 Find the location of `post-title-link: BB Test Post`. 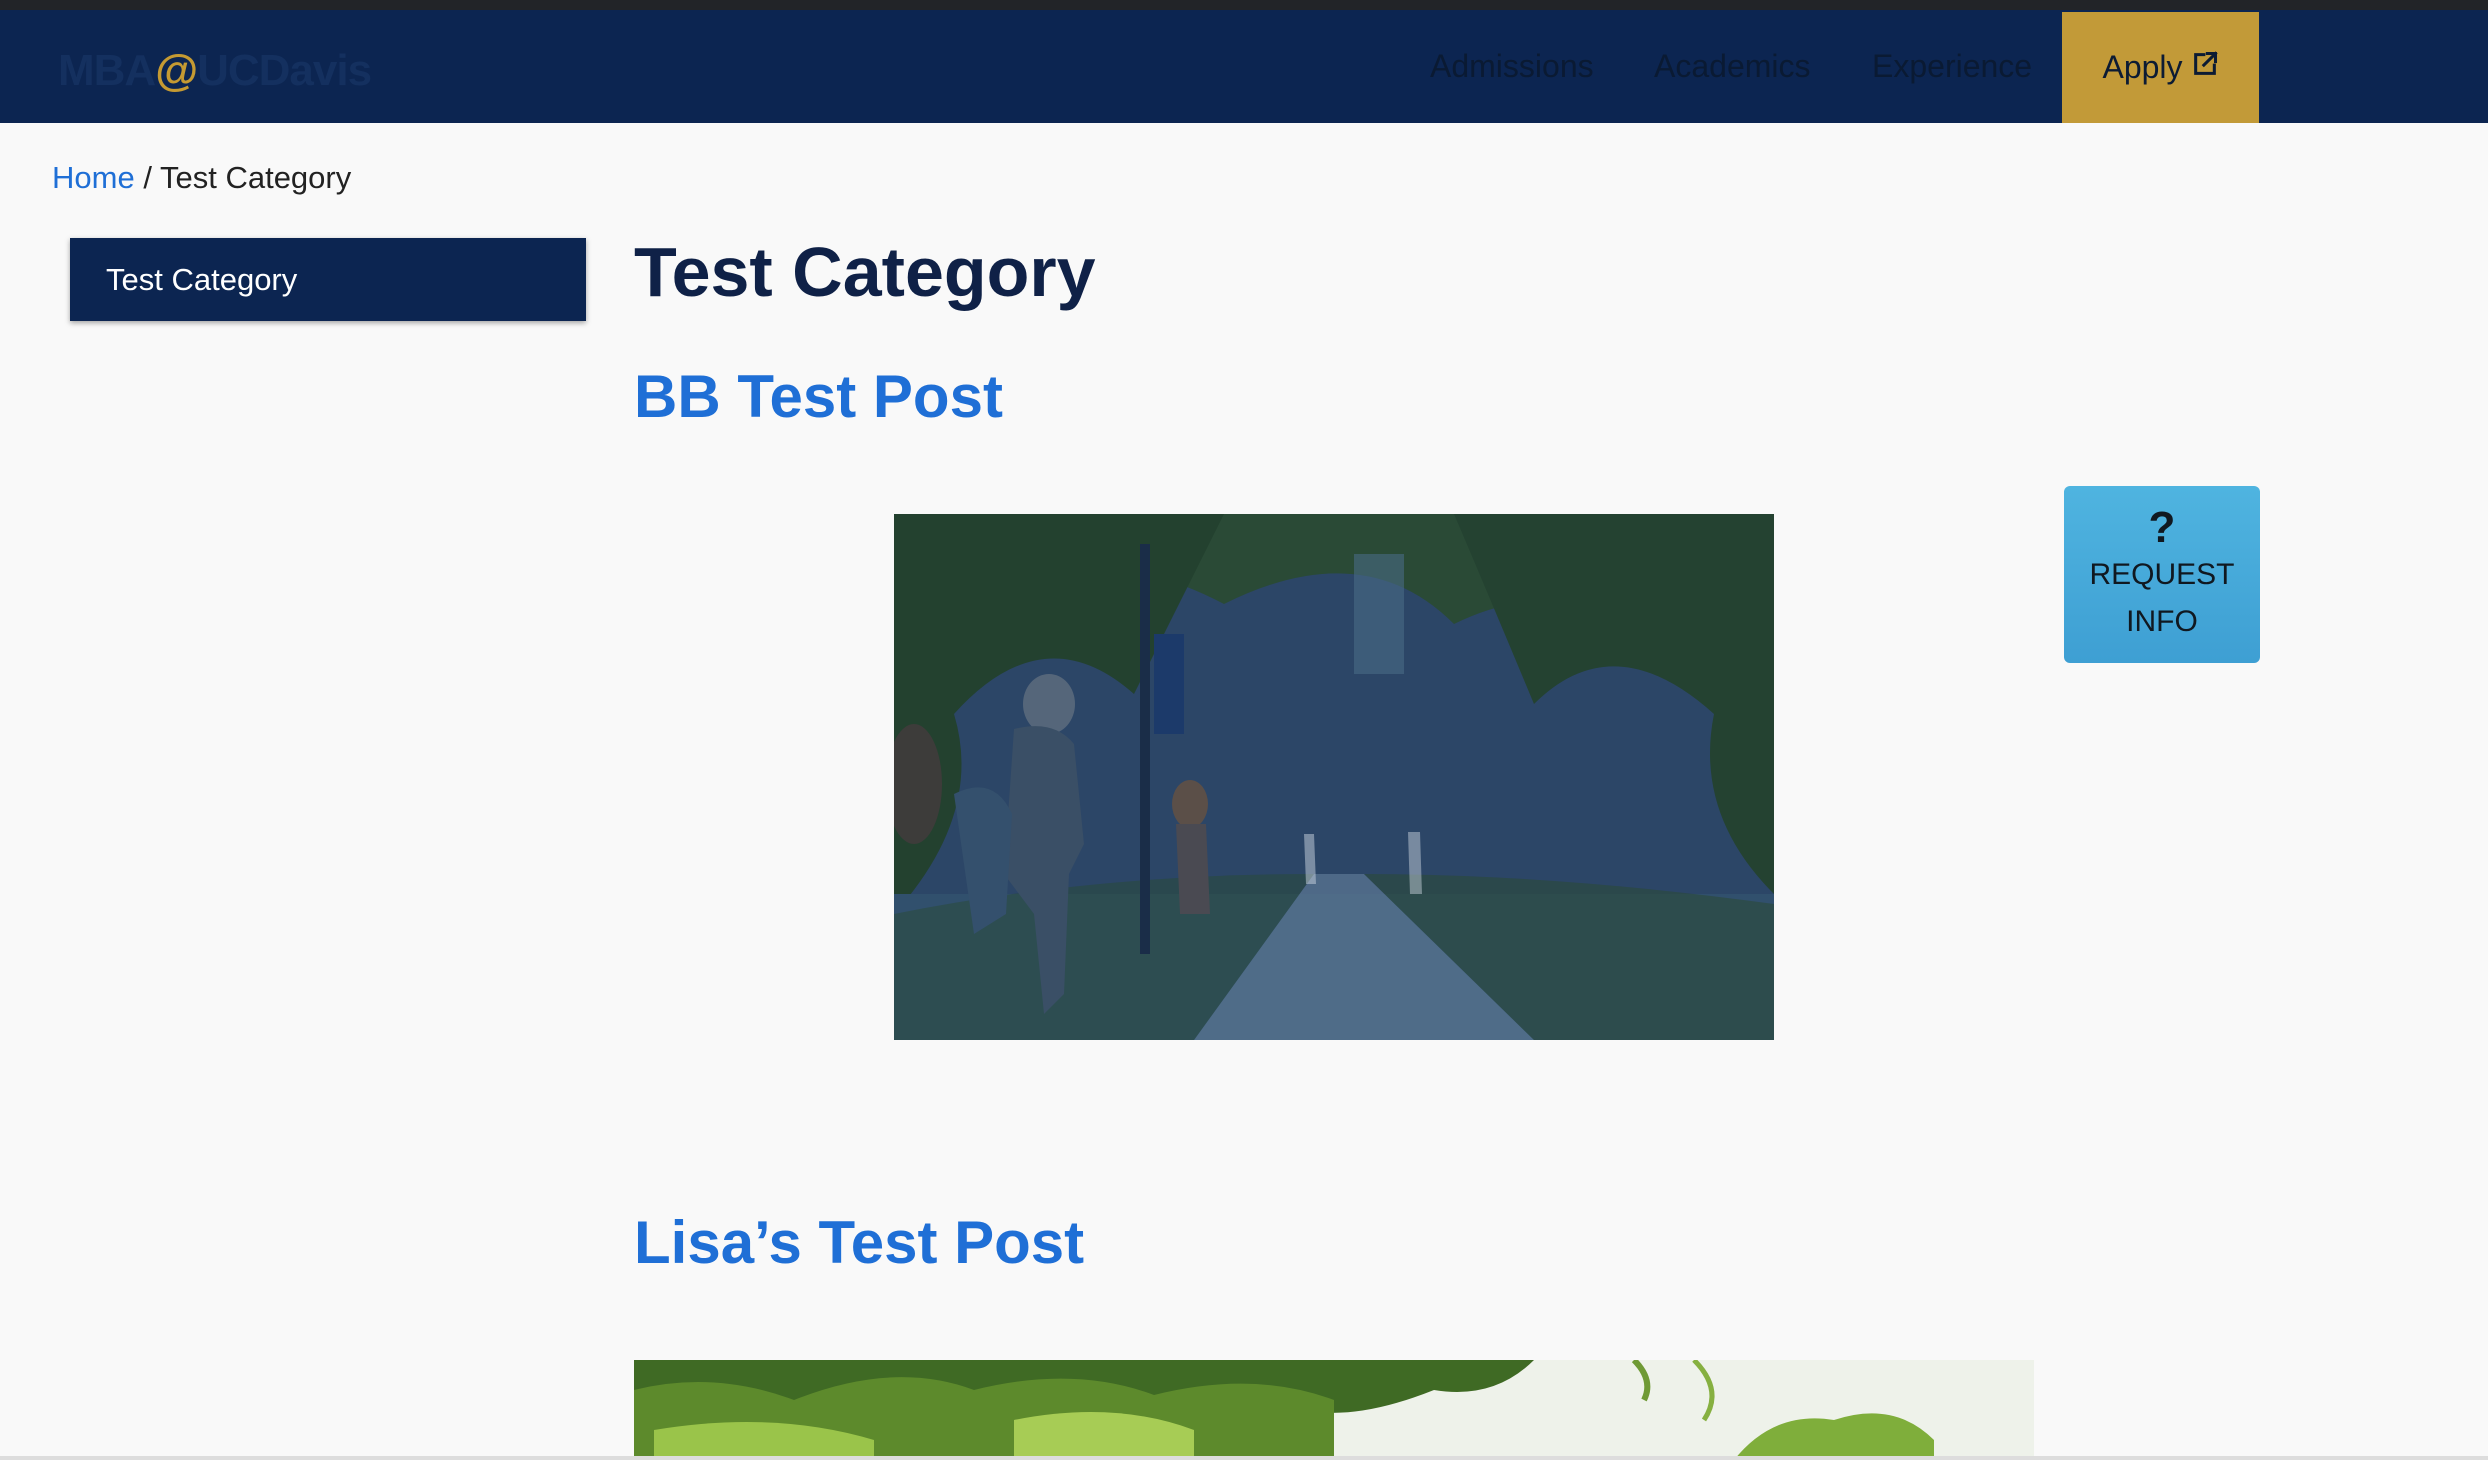

post-title-link: BB Test Post is located at coordinates (818, 396).